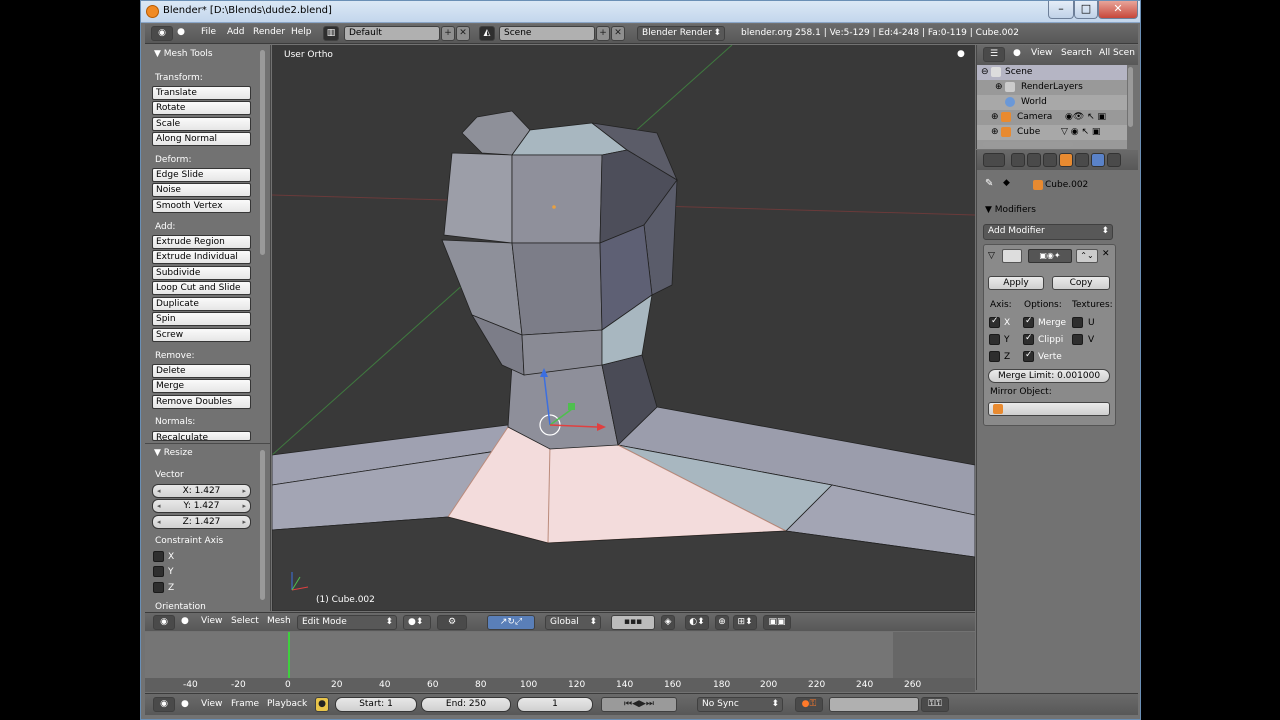 The width and height of the screenshot is (1280, 720). Describe the element at coordinates (180, 56) in the screenshot. I see `mesh-tools-header: ▼ Mesh Tools` at that location.